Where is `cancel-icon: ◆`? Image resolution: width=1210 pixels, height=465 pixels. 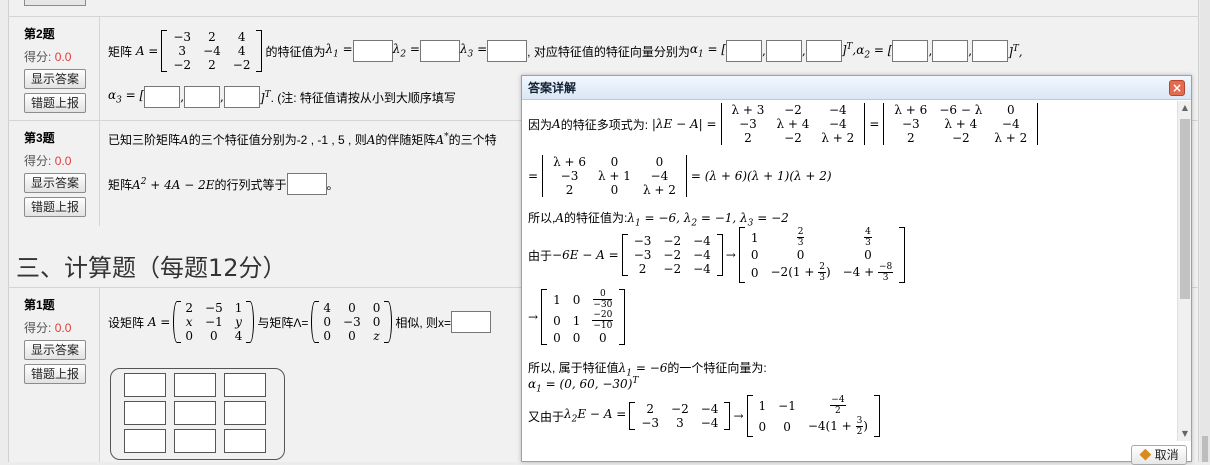 cancel-icon: ◆ is located at coordinates (1145, 455).